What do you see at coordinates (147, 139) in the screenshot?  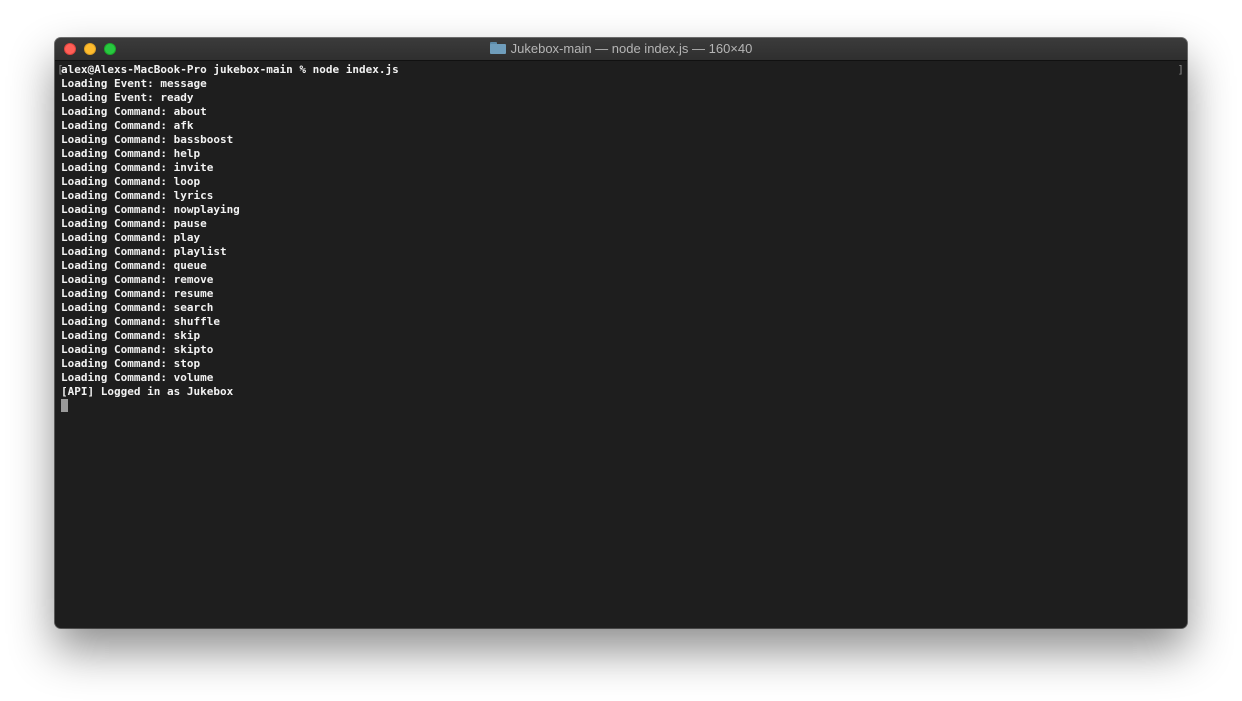 I see `output-line: Loading Command: bassboost` at bounding box center [147, 139].